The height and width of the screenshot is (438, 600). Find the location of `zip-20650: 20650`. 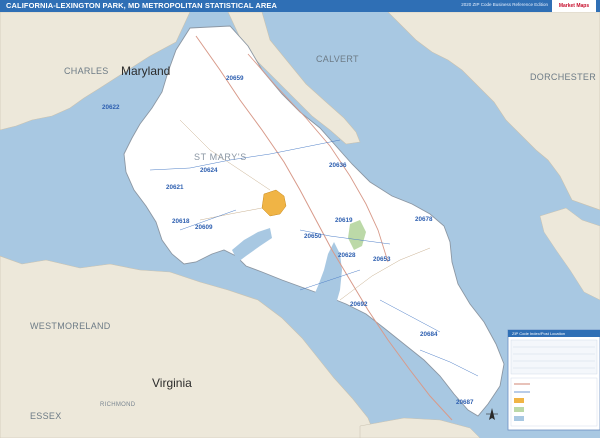

zip-20650: 20650 is located at coordinates (313, 236).